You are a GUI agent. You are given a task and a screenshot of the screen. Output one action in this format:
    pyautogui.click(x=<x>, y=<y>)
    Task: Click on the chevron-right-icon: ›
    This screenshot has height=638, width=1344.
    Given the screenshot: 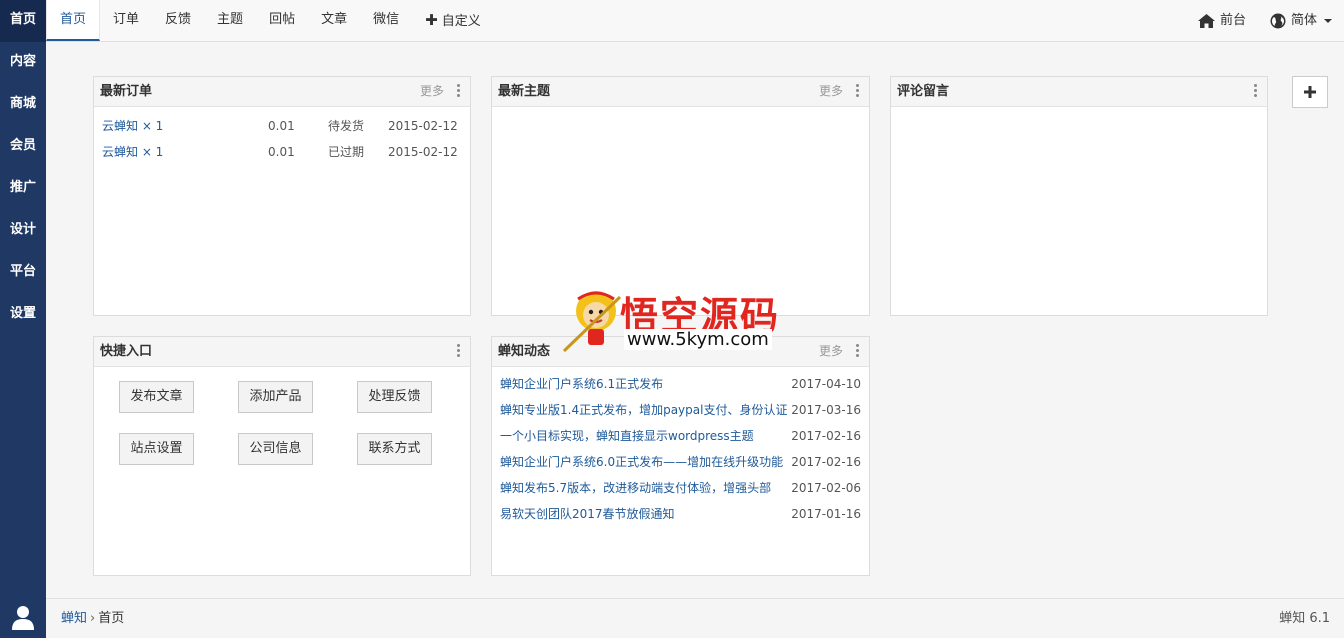 What is the action you would take?
    pyautogui.click(x=93, y=618)
    